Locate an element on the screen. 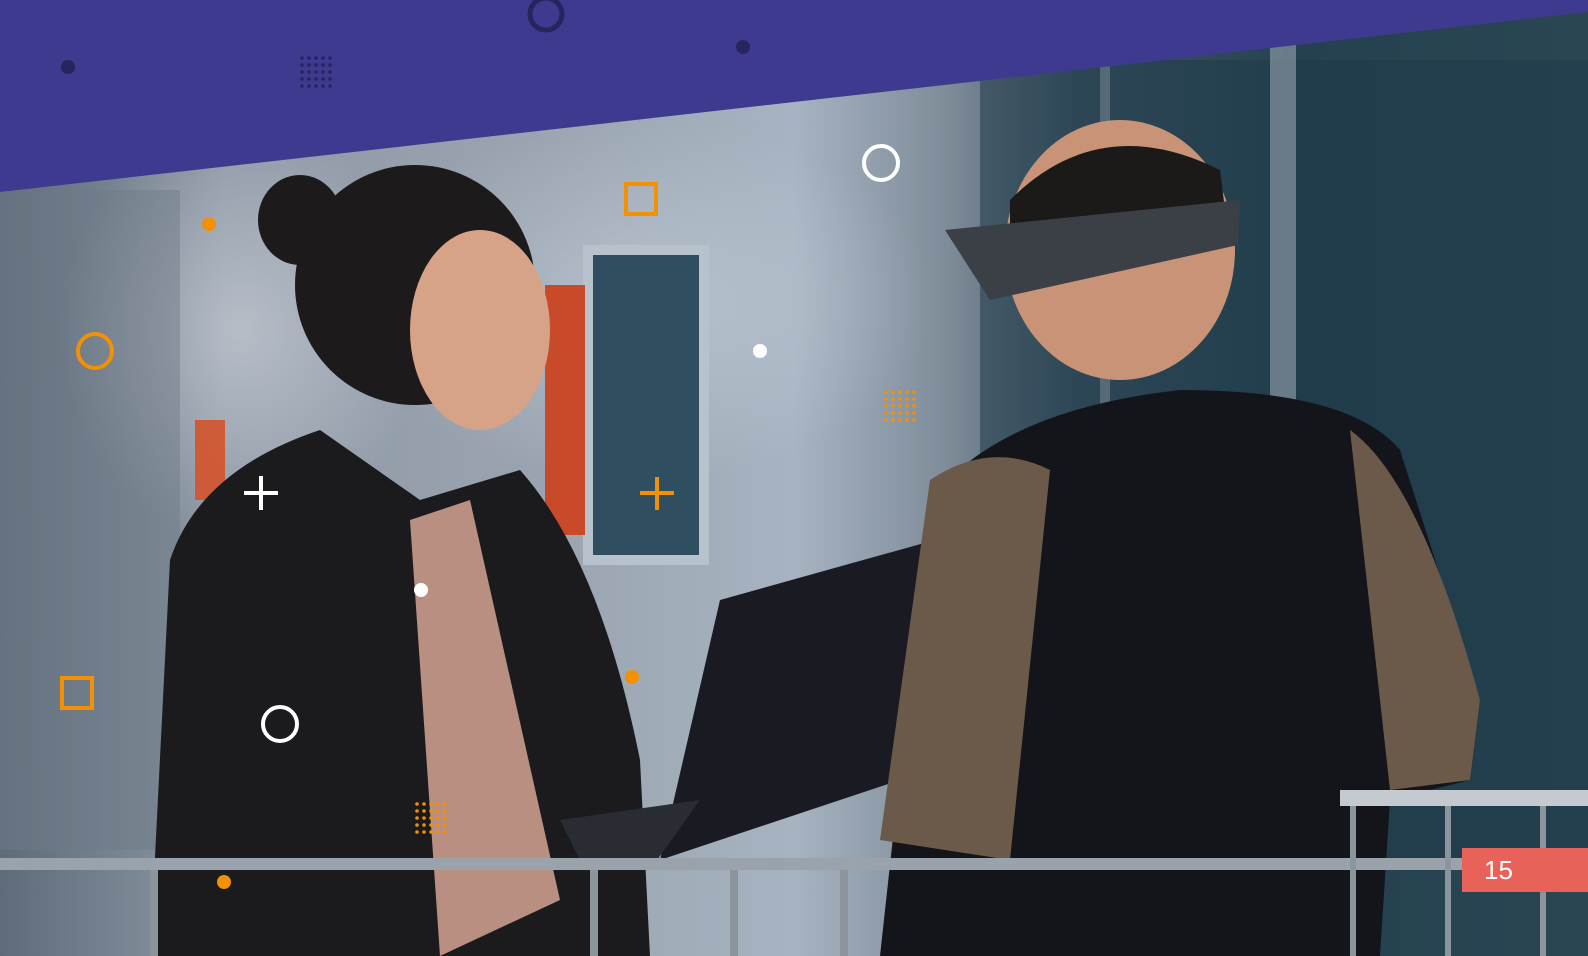 The width and height of the screenshot is (1588, 956). white-ring-icon is located at coordinates (881, 163).